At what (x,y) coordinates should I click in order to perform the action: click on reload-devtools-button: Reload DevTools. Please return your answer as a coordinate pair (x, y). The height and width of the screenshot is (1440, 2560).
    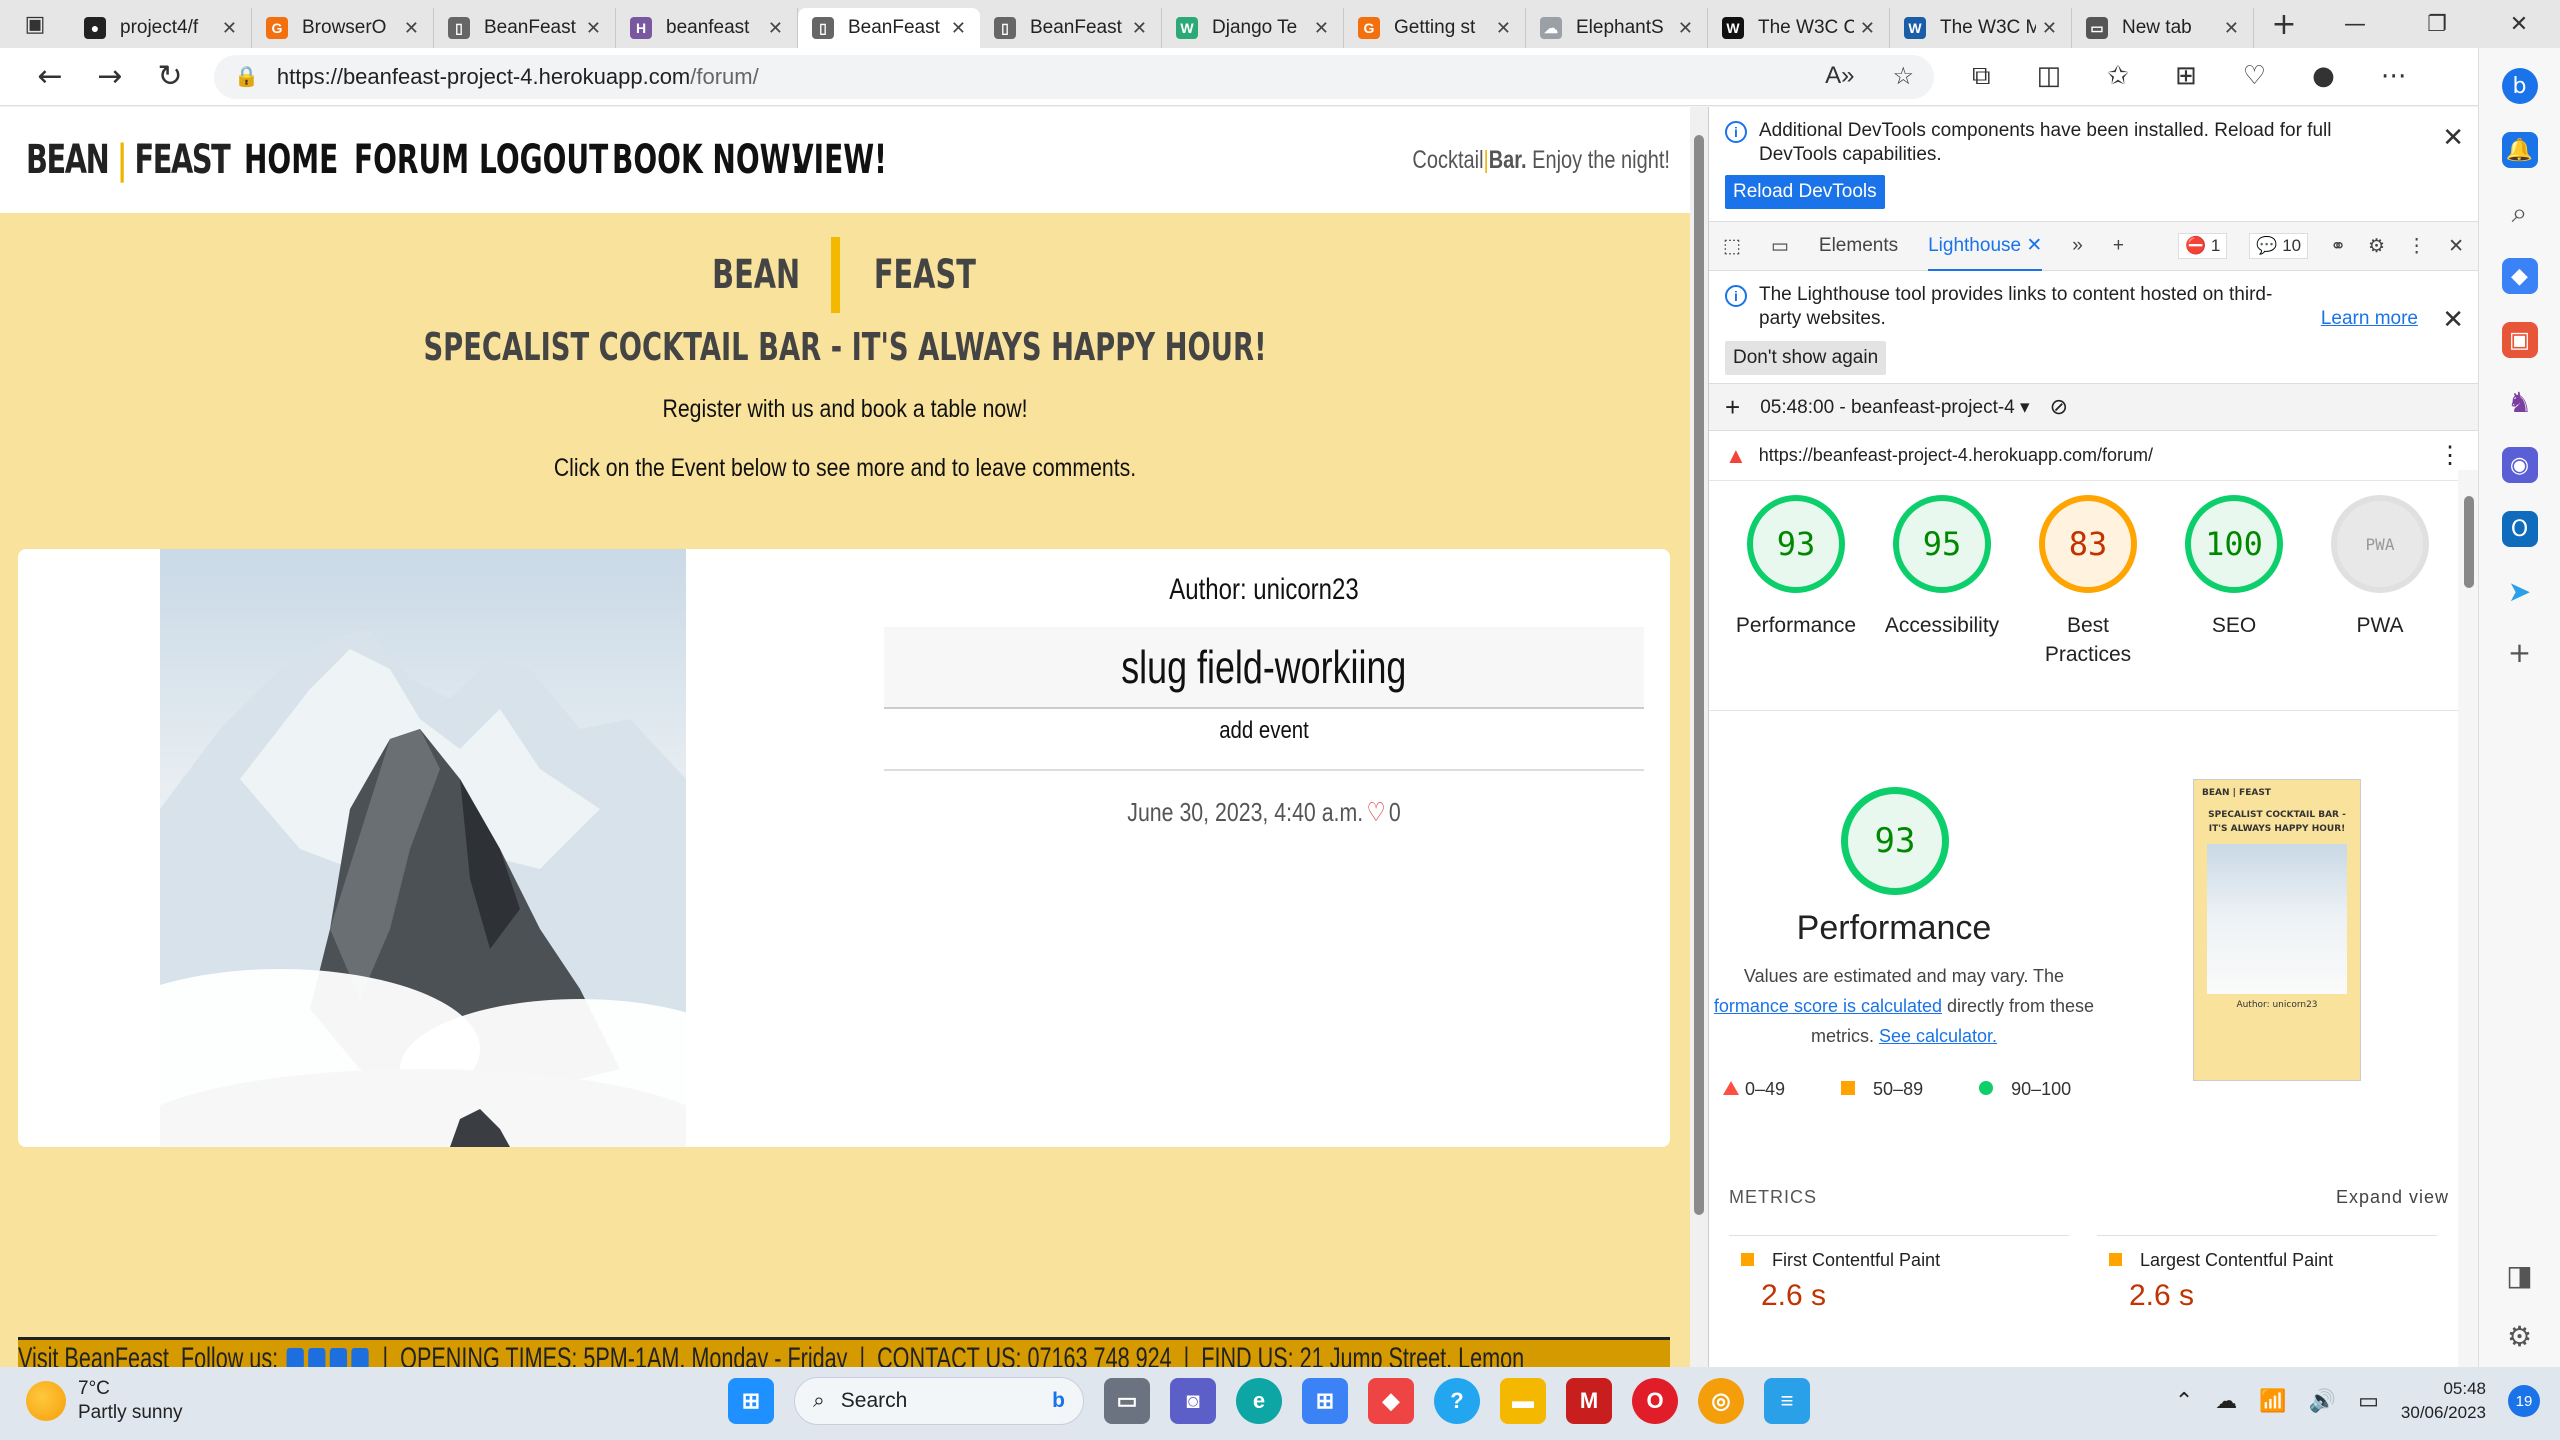
    Looking at the image, I should click on (1805, 192).